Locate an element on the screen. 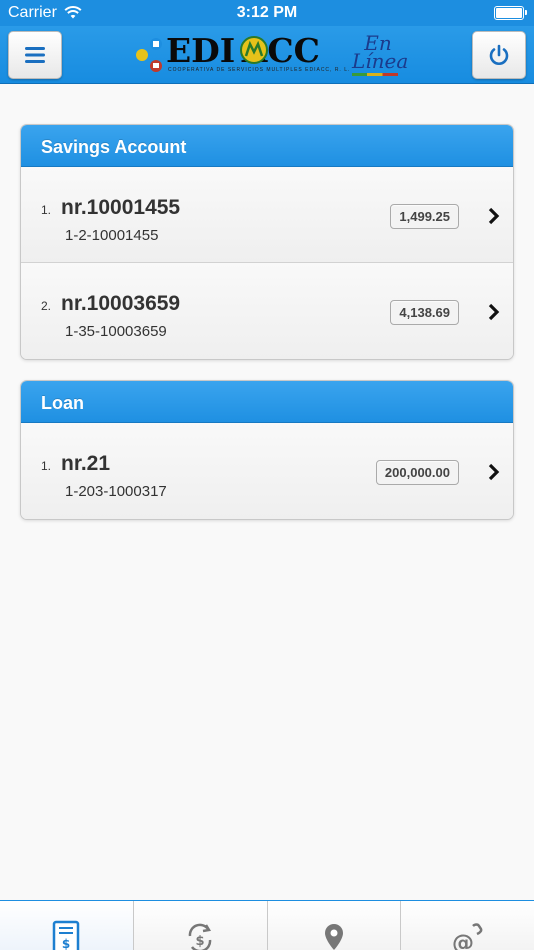 Image resolution: width=534 pixels, height=950 pixels. logo-en-linea: En Línea is located at coordinates (380, 52).